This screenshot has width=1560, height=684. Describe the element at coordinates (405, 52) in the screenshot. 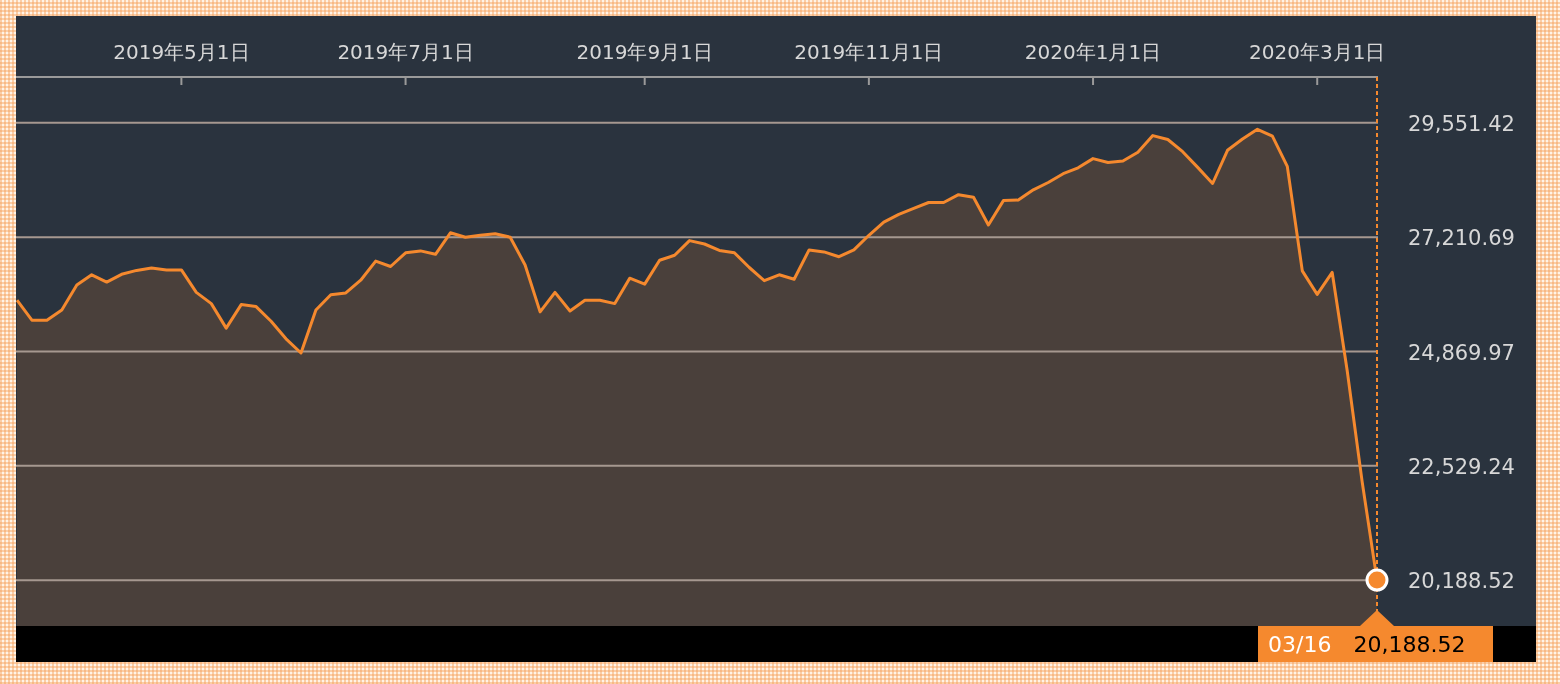

I see `axis-label: 2019年7月1日` at that location.